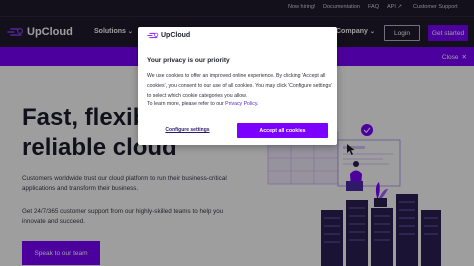 The width and height of the screenshot is (474, 266). I want to click on privacy-policy-link: Privacy Policy, so click(241, 104).